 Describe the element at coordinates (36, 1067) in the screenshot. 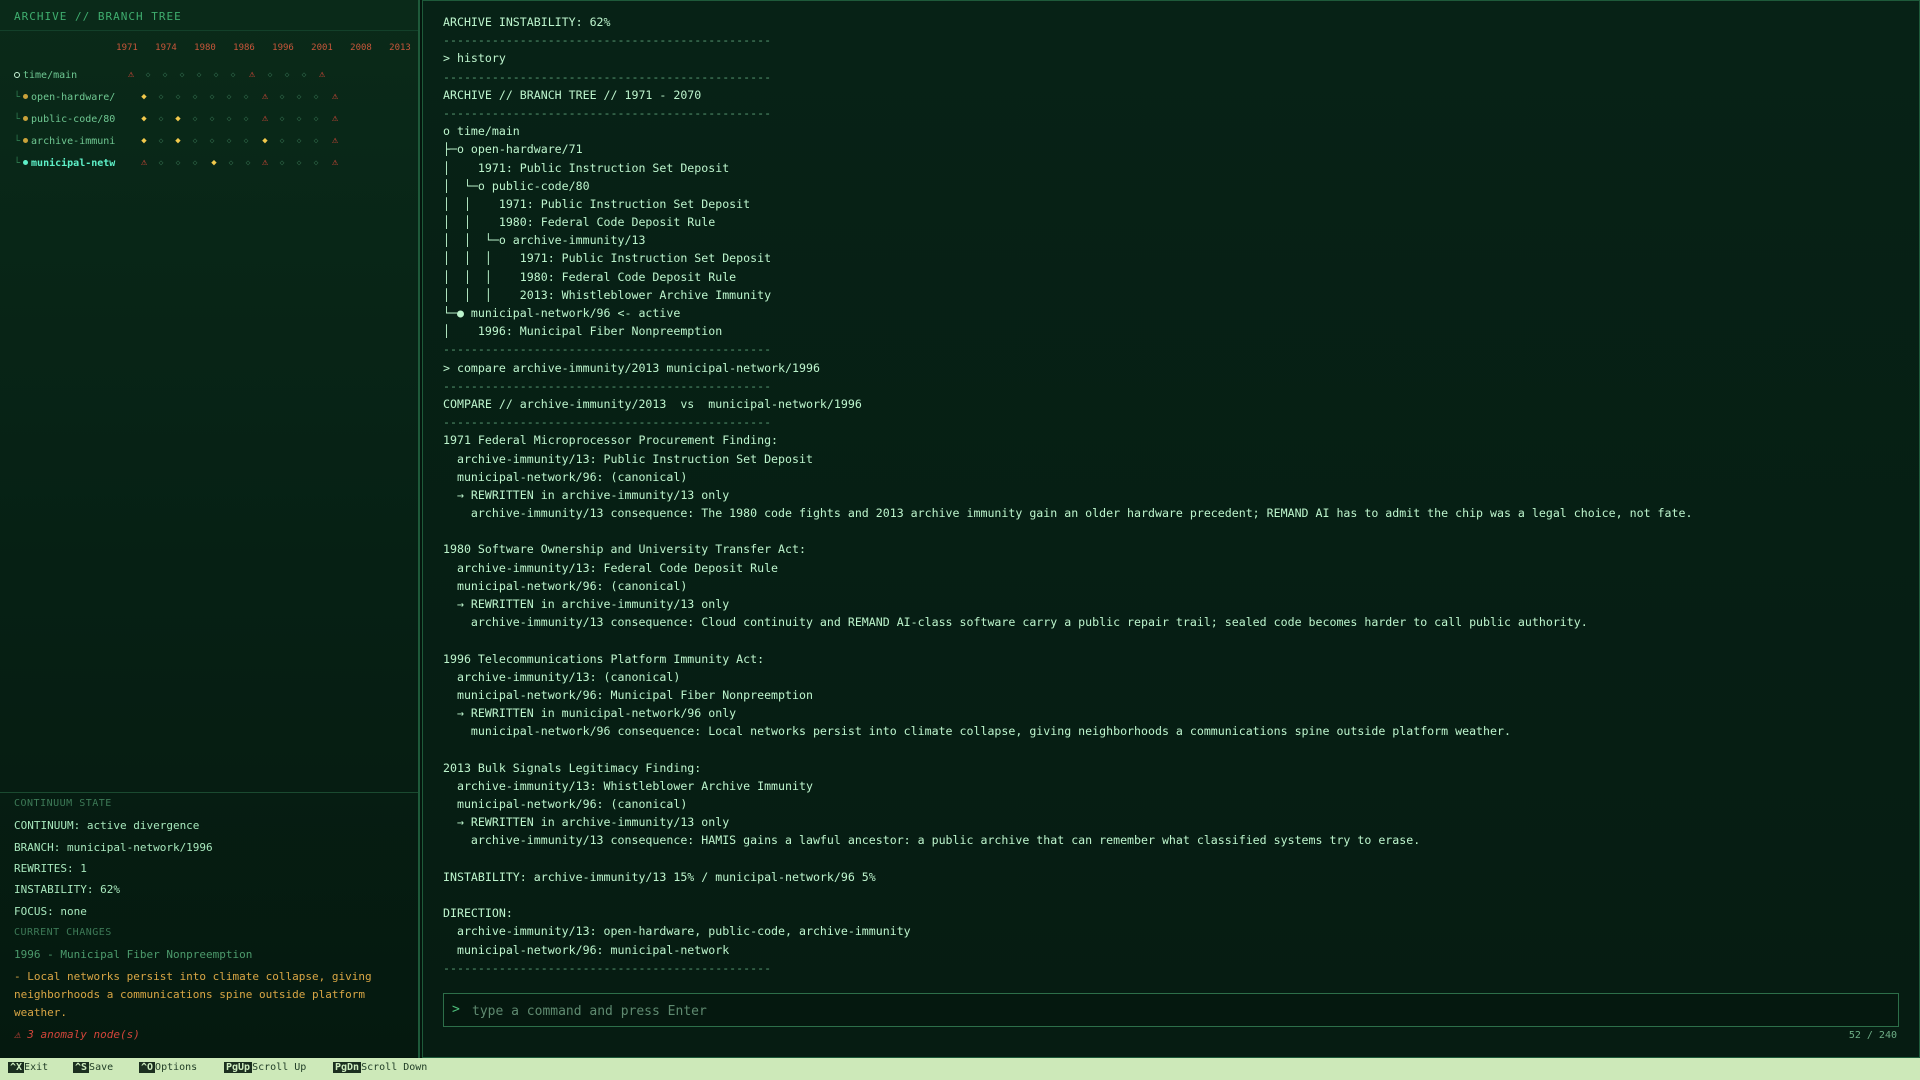

I see `shortcut-label: Exit` at that location.